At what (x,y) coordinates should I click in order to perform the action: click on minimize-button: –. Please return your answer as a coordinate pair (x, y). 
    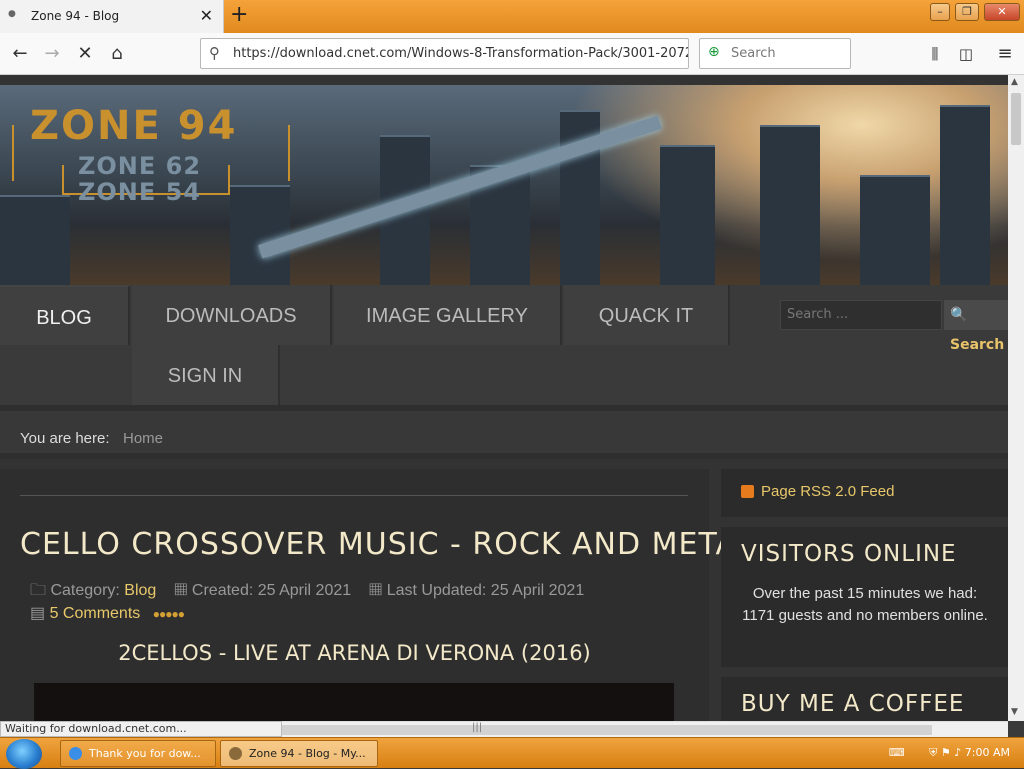
    Looking at the image, I should click on (940, 12).